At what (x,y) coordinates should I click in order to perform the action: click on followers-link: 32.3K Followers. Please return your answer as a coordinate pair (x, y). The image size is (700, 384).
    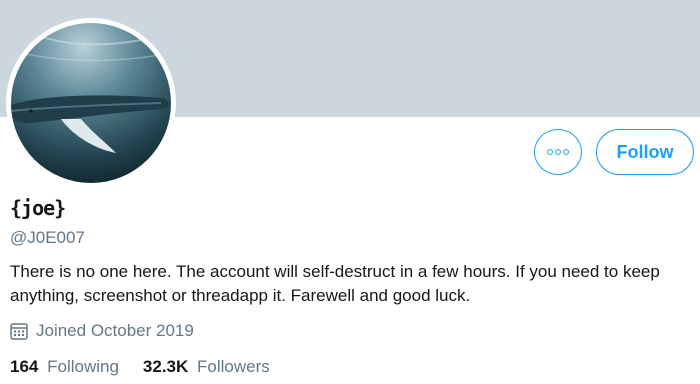
    Looking at the image, I should click on (206, 367).